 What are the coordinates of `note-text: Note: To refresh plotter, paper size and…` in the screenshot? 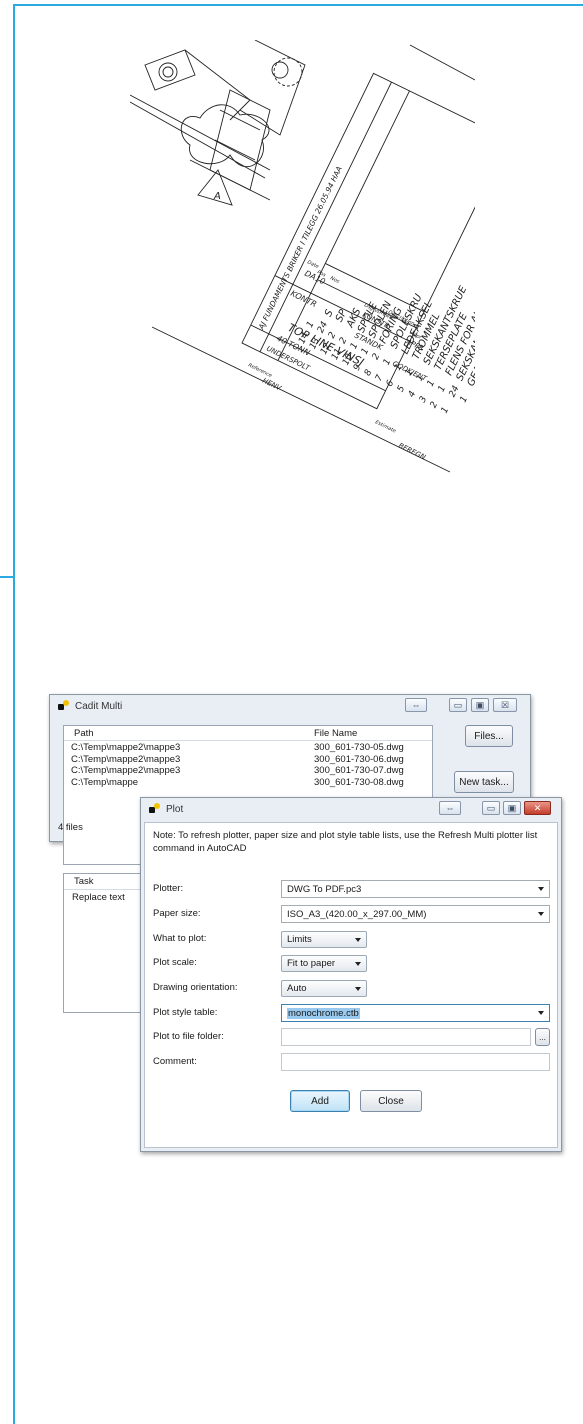 It's located at (345, 842).